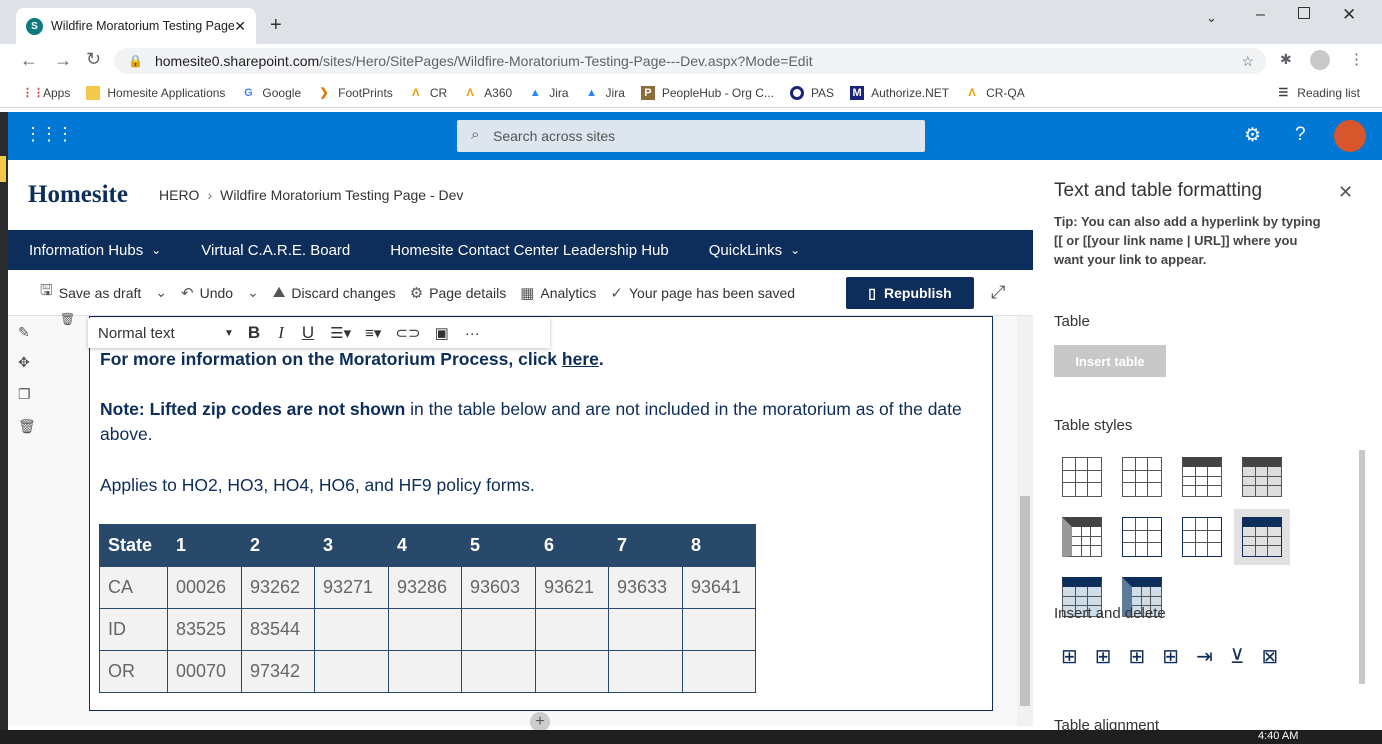  What do you see at coordinates (1110, 361) in the screenshot?
I see `insert-table-button: Insert table` at bounding box center [1110, 361].